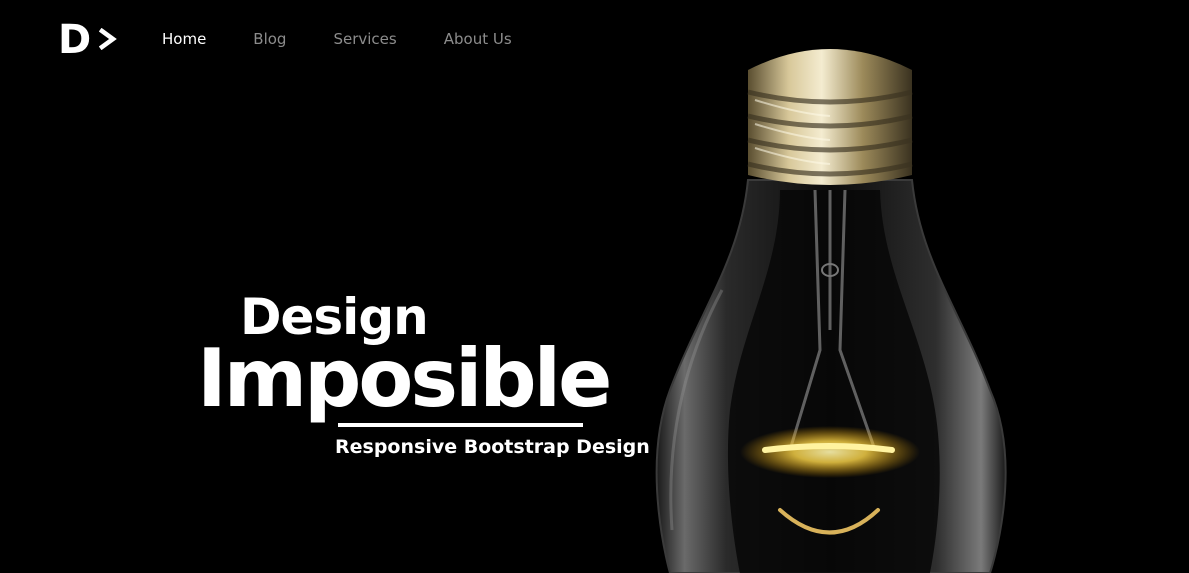 This screenshot has width=1189, height=573. Describe the element at coordinates (269, 39) in the screenshot. I see `nav-blog-link: Blog` at that location.